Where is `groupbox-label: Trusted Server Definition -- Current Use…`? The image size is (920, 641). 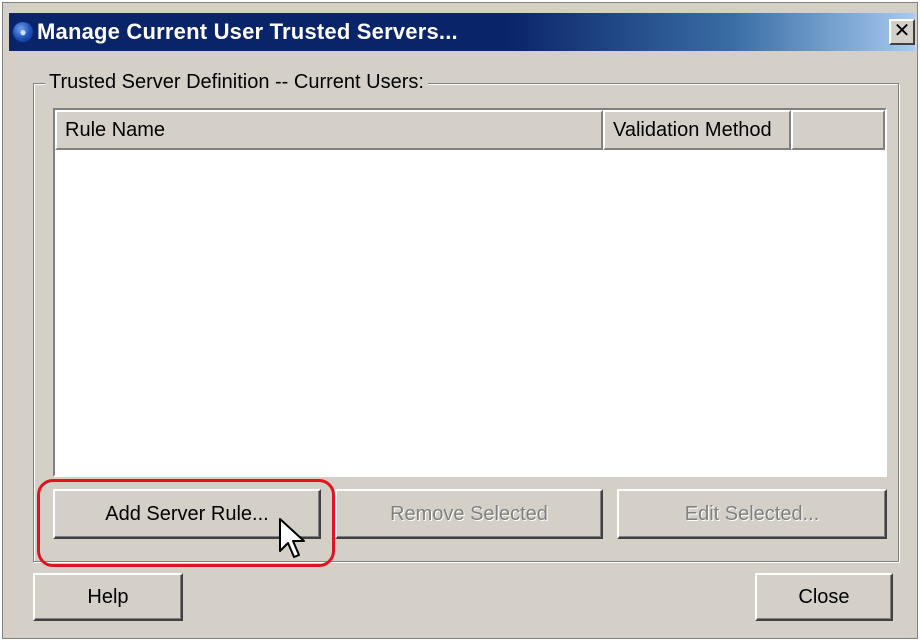 groupbox-label: Trusted Server Definition -- Current Use… is located at coordinates (236, 82).